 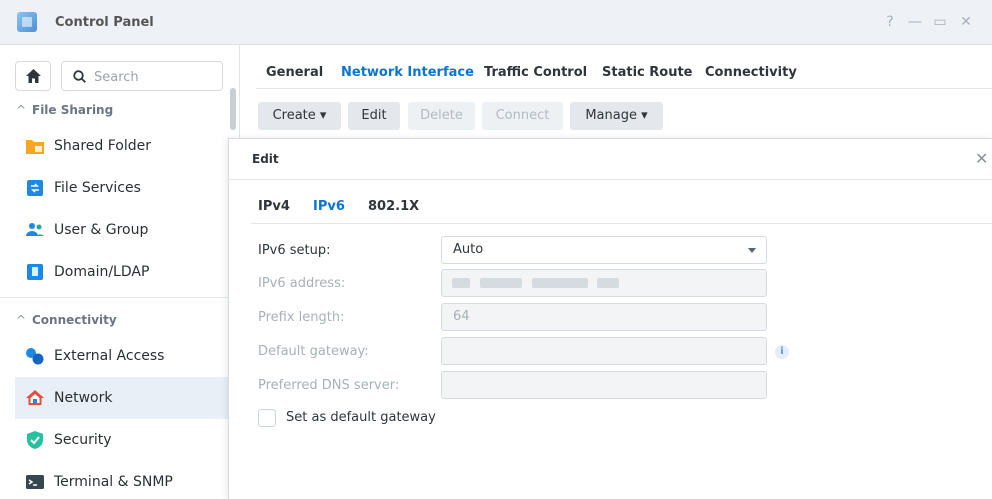 What do you see at coordinates (966, 22) in the screenshot?
I see `close-icon: ✕` at bounding box center [966, 22].